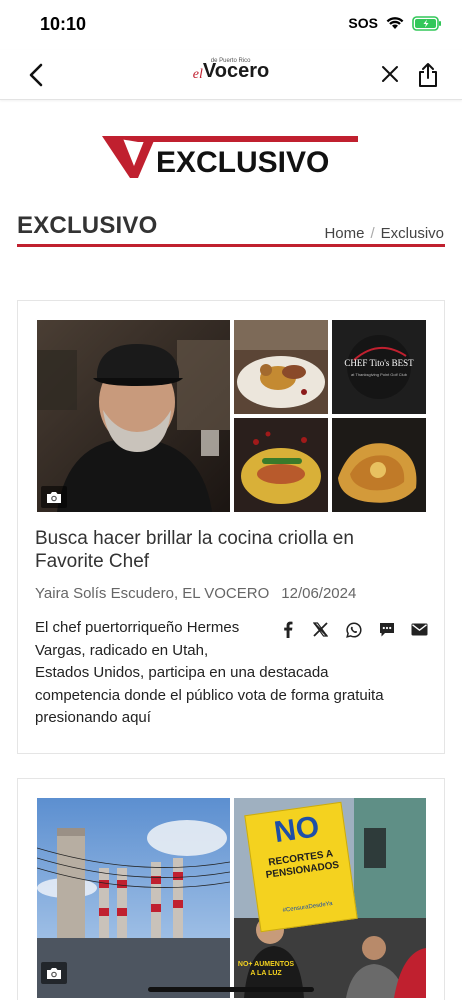  Describe the element at coordinates (230, 61) in the screenshot. I see `logo-tagline: de Puerto Rico` at that location.